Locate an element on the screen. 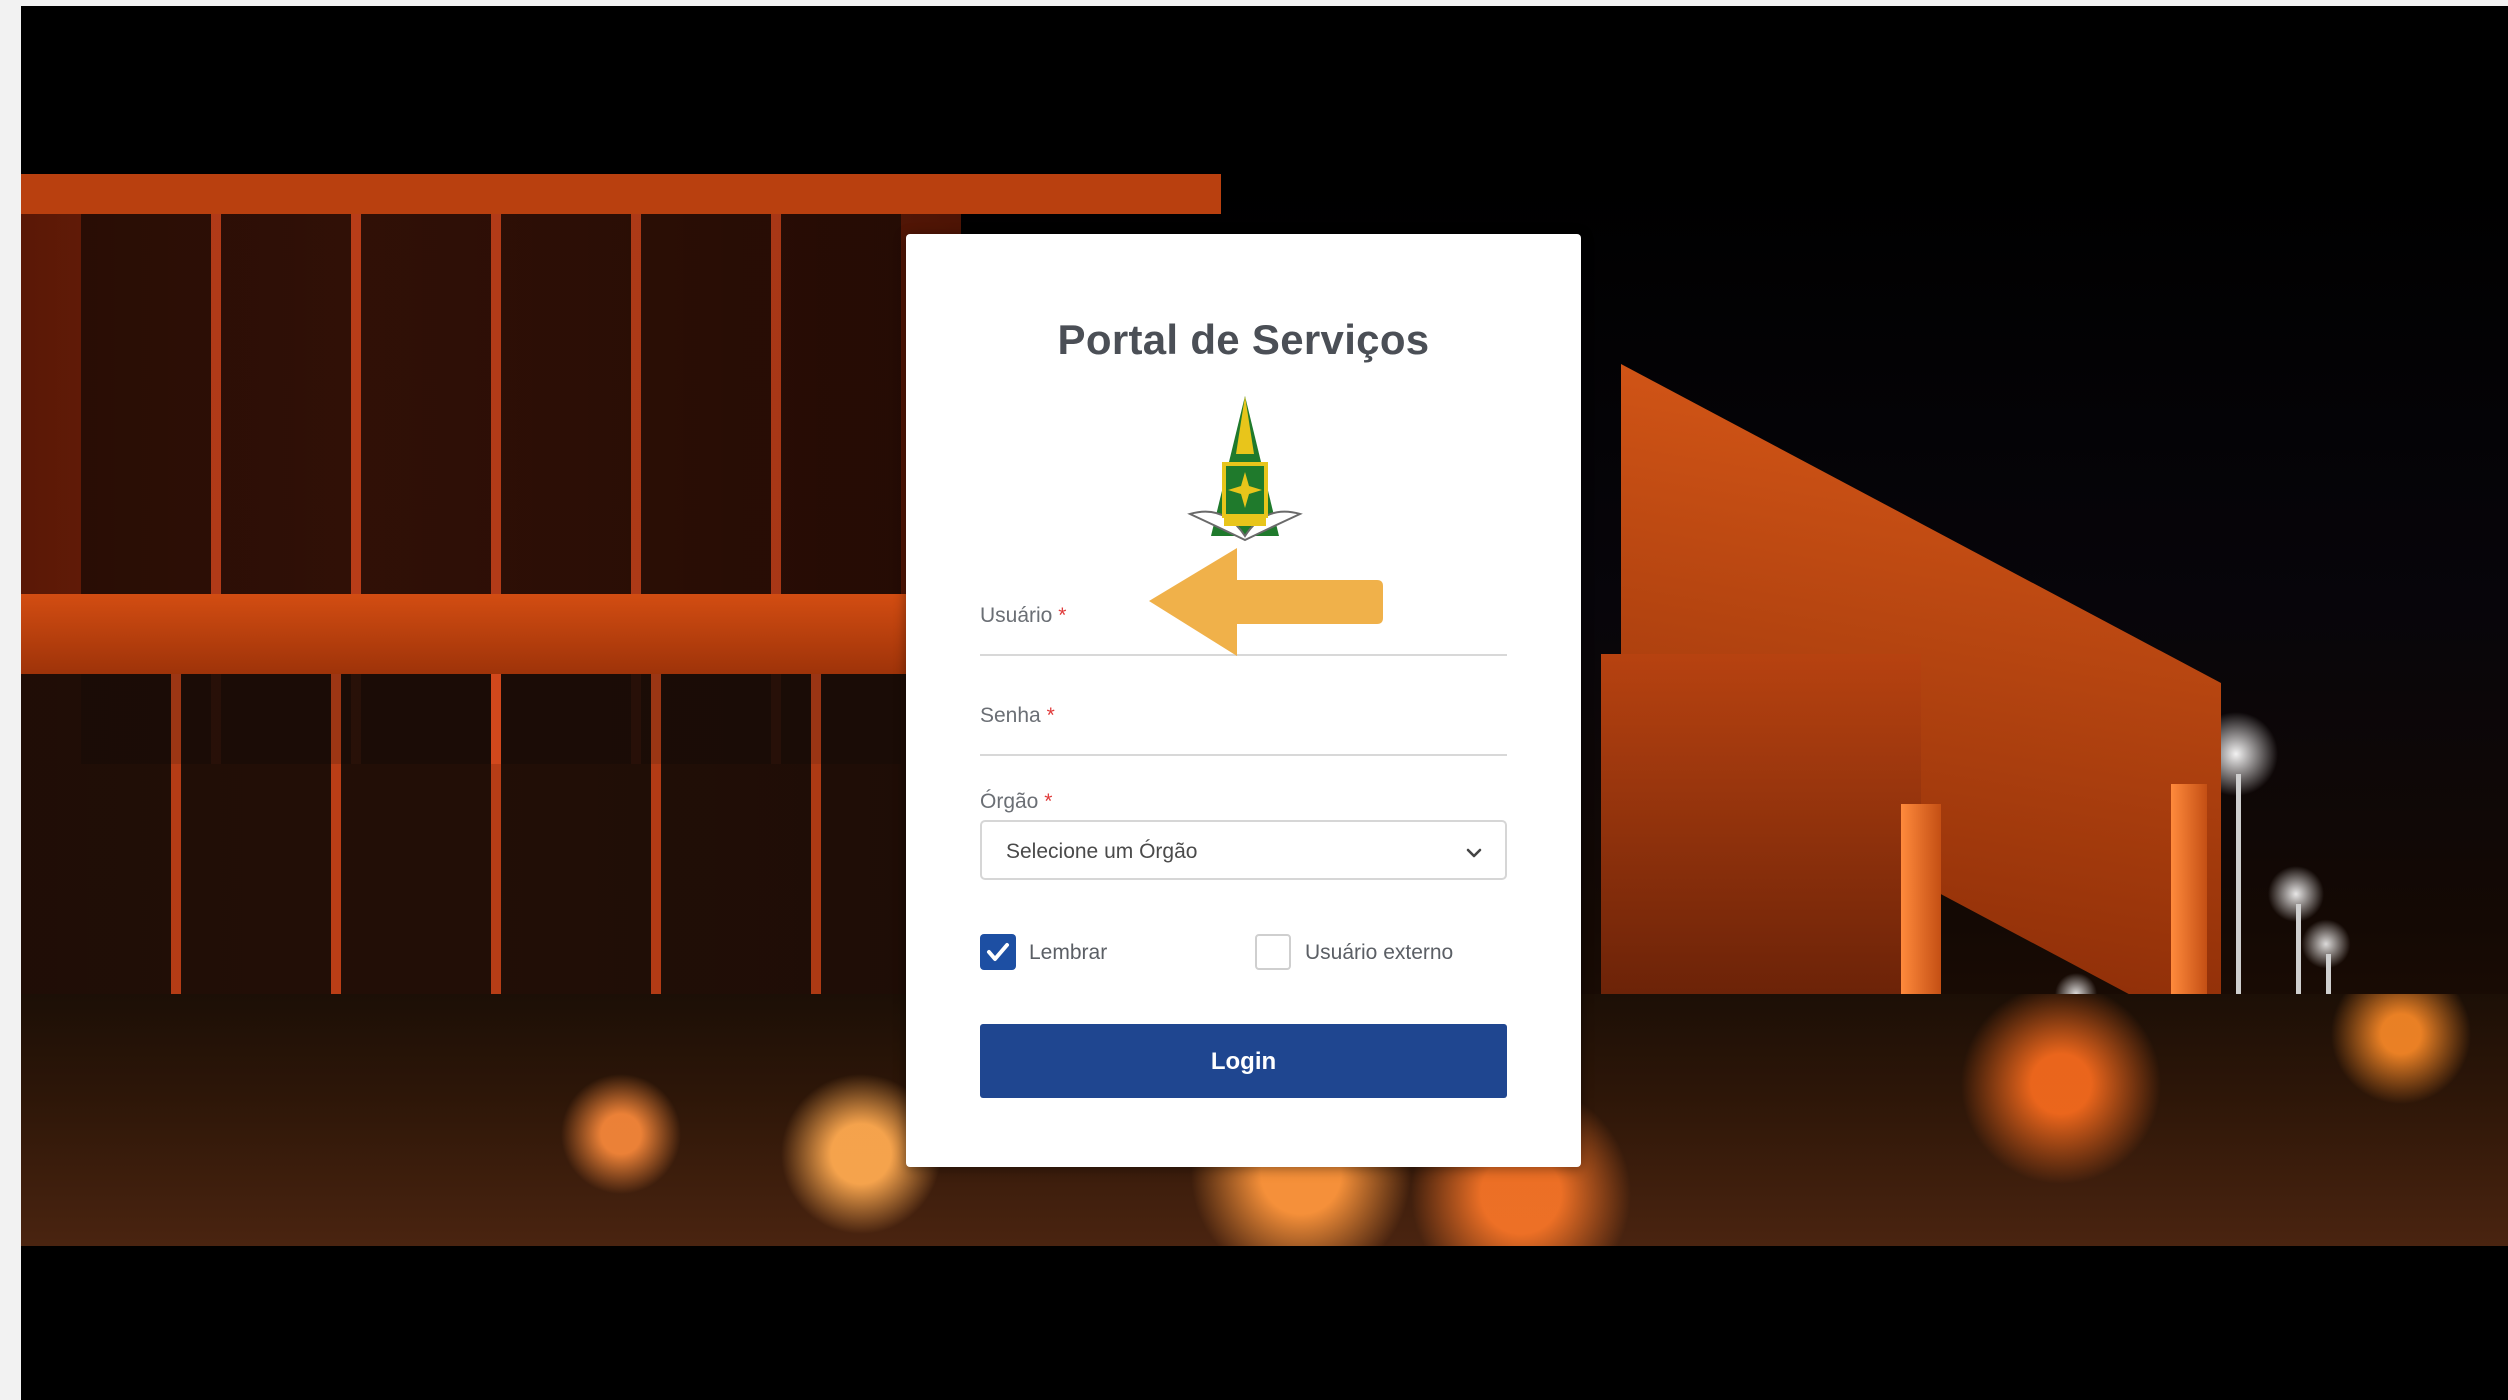 This screenshot has height=1400, width=2508. login-button: Login is located at coordinates (1243, 1061).